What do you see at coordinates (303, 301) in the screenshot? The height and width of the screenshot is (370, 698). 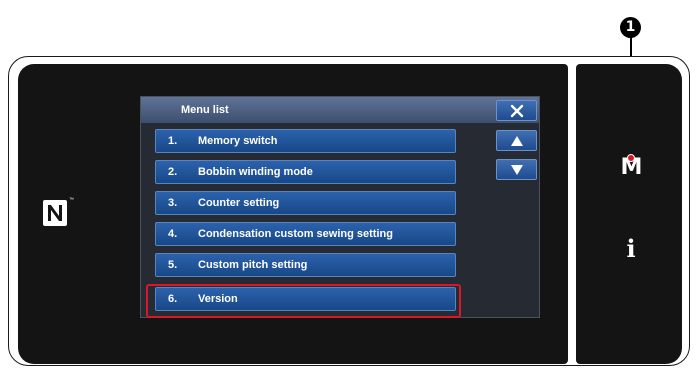 I see `highlight-frame` at bounding box center [303, 301].